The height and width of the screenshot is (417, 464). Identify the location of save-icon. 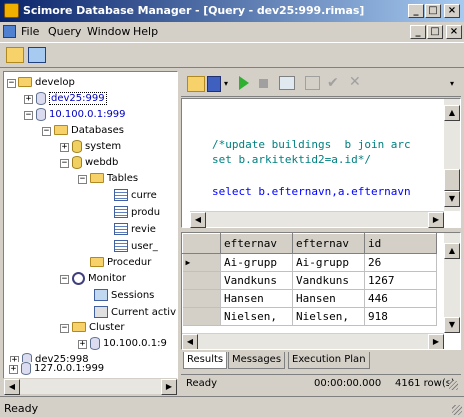
(214, 84).